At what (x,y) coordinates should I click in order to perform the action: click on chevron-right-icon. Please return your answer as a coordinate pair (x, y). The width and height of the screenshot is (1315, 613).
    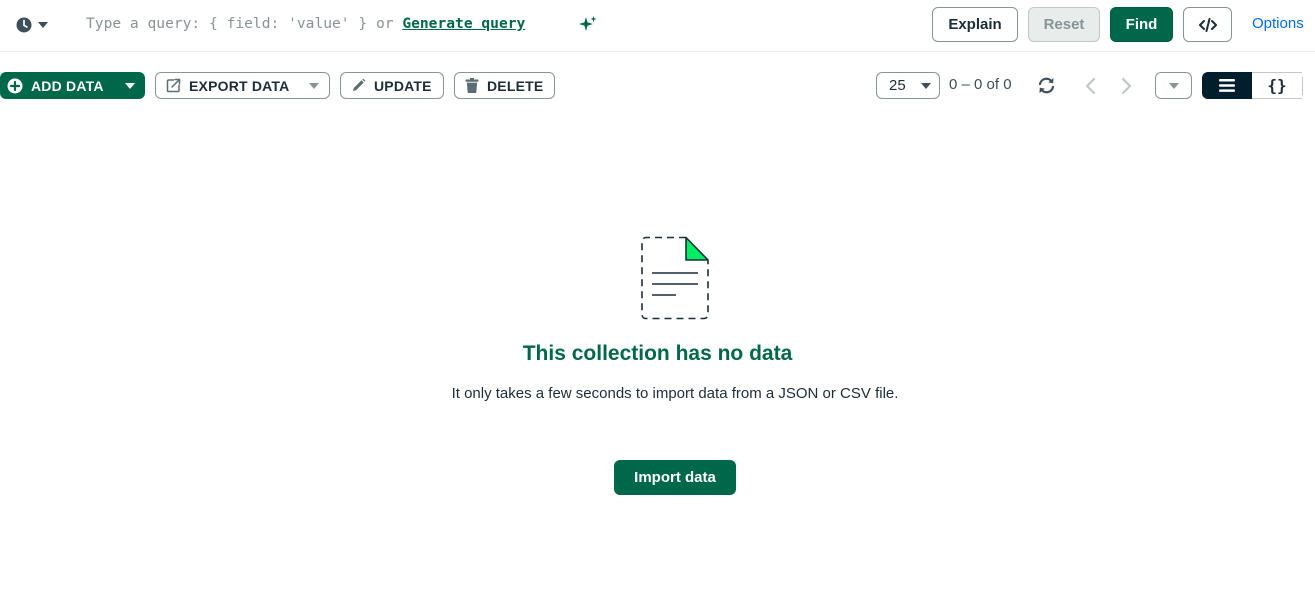
    Looking at the image, I should click on (1126, 86).